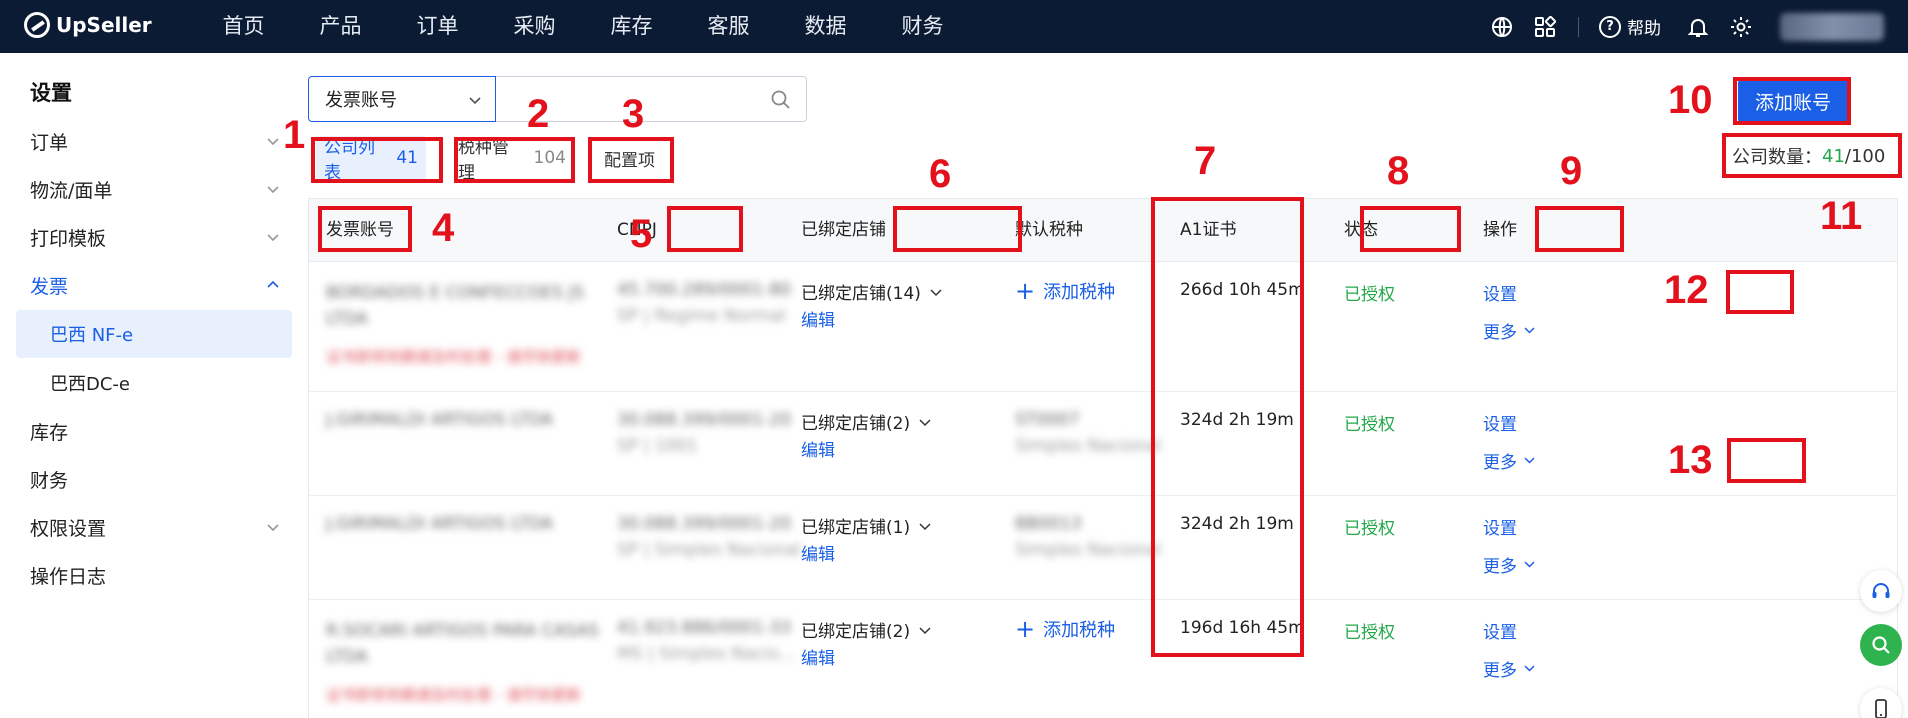 The image size is (1908, 718). I want to click on annotation-number: 1, so click(294, 135).